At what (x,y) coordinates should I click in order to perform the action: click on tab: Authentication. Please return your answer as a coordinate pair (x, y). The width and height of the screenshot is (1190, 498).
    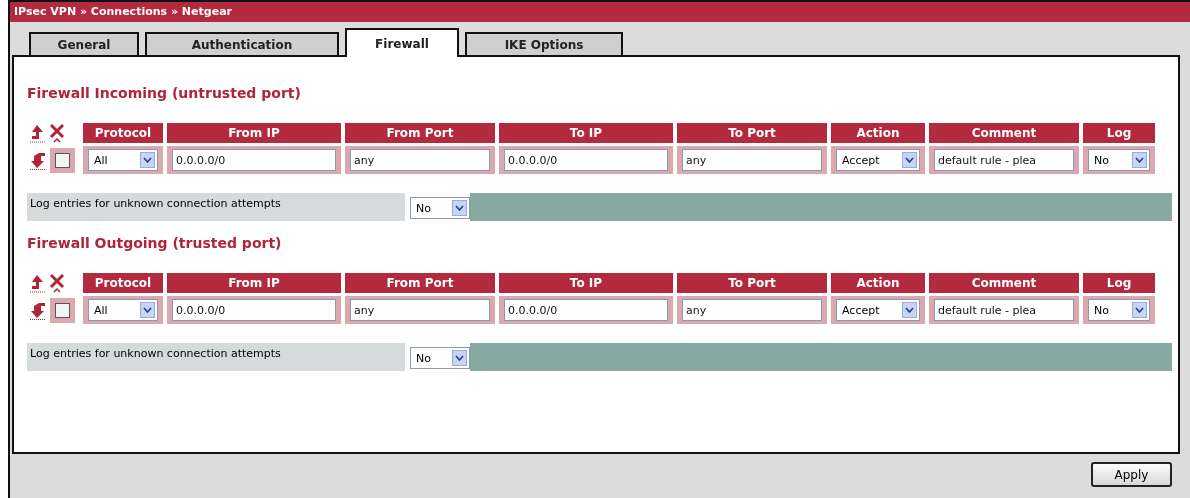
    Looking at the image, I should click on (242, 43).